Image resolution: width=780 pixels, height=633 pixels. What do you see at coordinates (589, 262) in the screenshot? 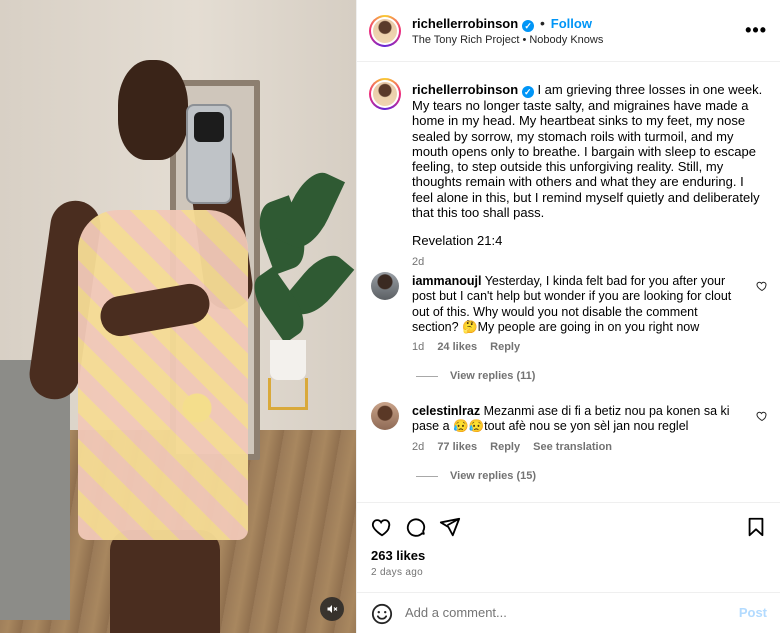
I see `caption-time: 2d` at bounding box center [589, 262].